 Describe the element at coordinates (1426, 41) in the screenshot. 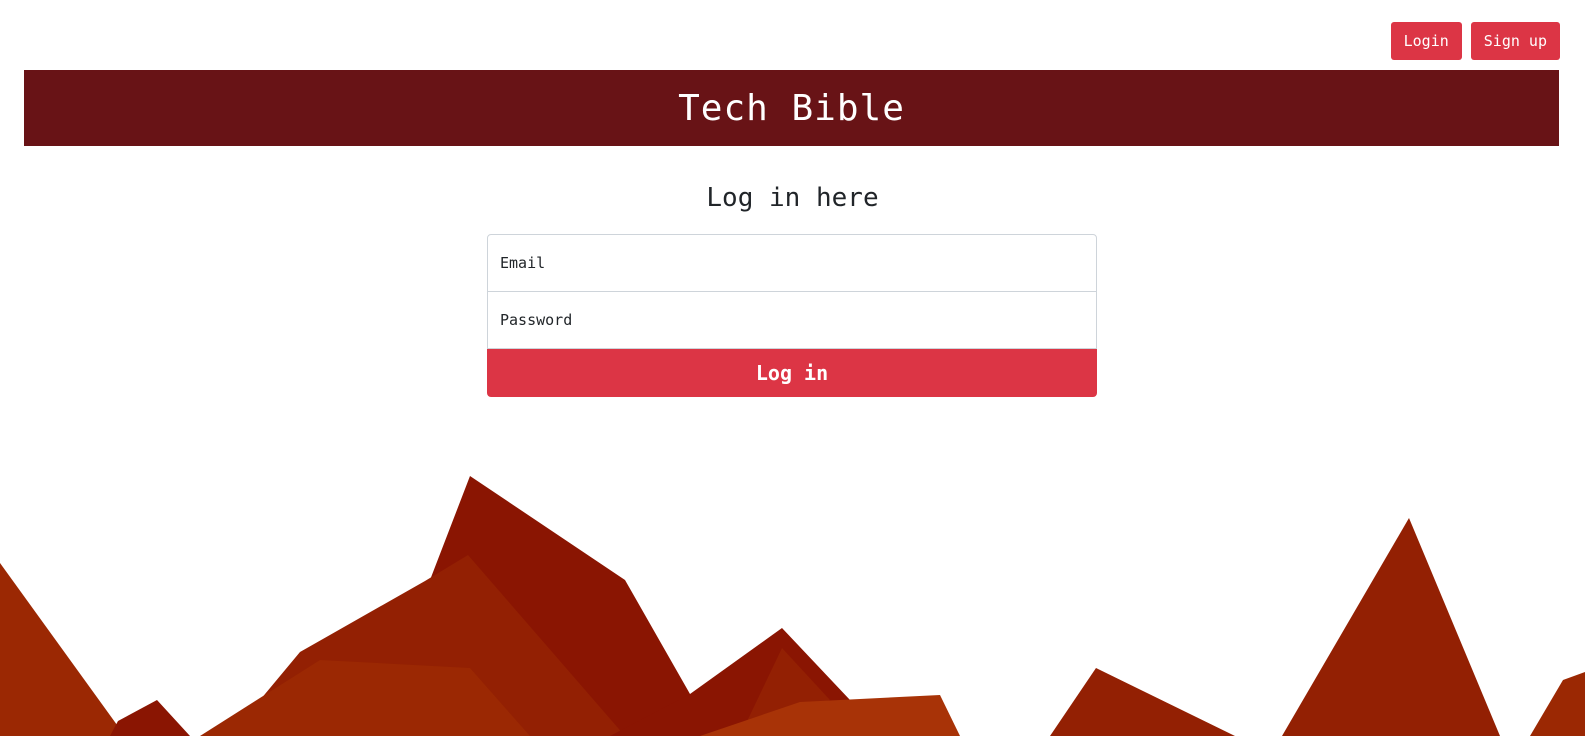

I see `nav-login-button: Login` at that location.